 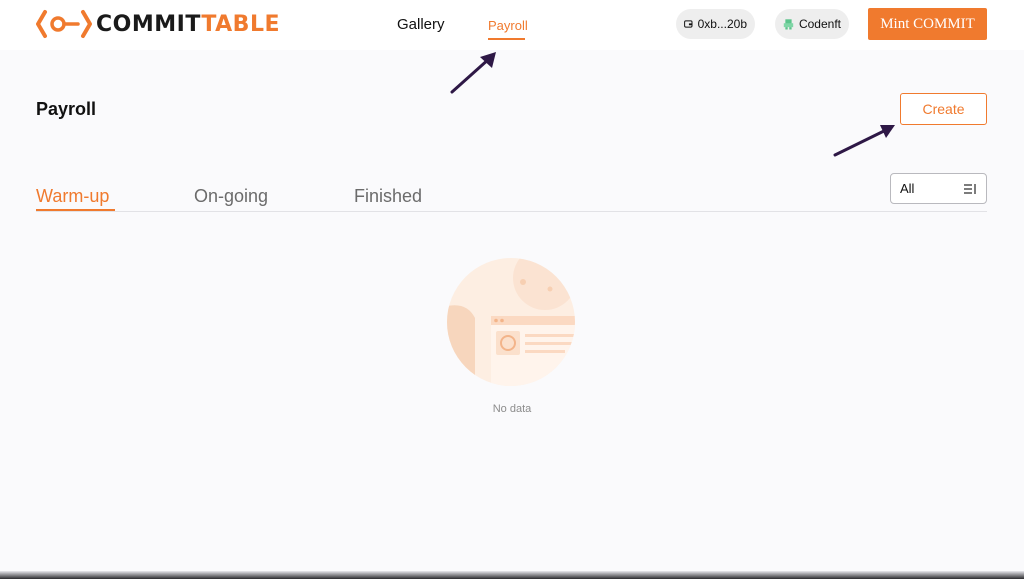 I want to click on annotation-arrow-create, so click(x=864, y=141).